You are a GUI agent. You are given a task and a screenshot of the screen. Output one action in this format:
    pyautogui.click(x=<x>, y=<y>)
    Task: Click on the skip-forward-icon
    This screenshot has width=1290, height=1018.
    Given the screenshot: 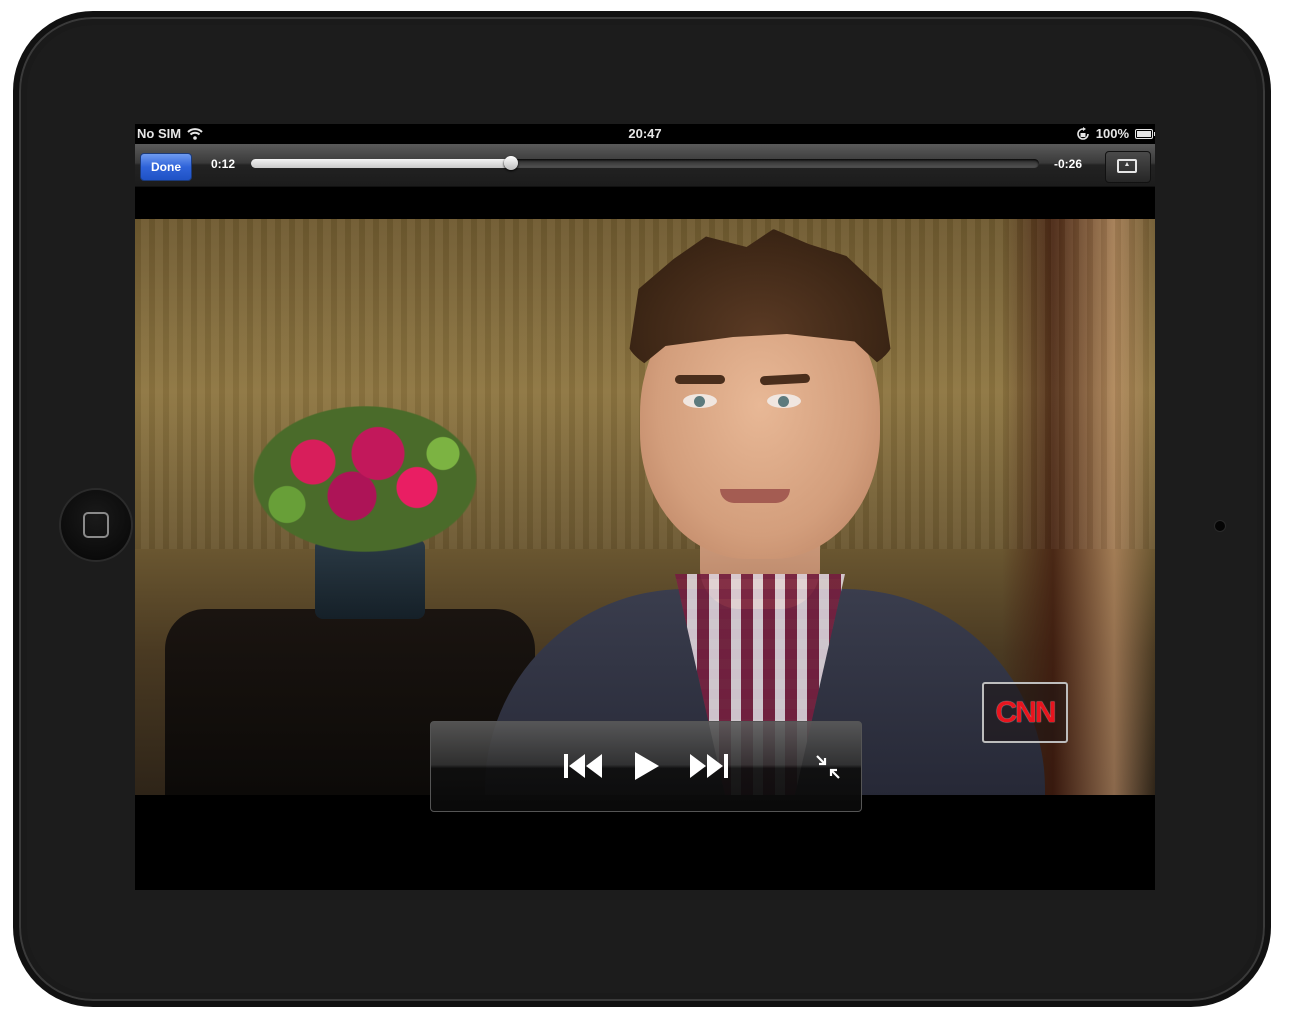 What is the action you would take?
    pyautogui.click(x=709, y=766)
    